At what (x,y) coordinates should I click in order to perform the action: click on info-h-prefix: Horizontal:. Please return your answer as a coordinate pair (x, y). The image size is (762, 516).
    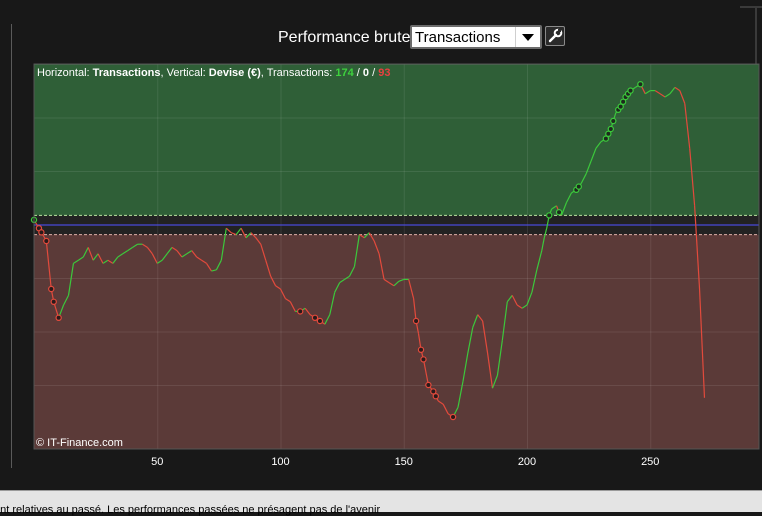
    Looking at the image, I should click on (65, 73).